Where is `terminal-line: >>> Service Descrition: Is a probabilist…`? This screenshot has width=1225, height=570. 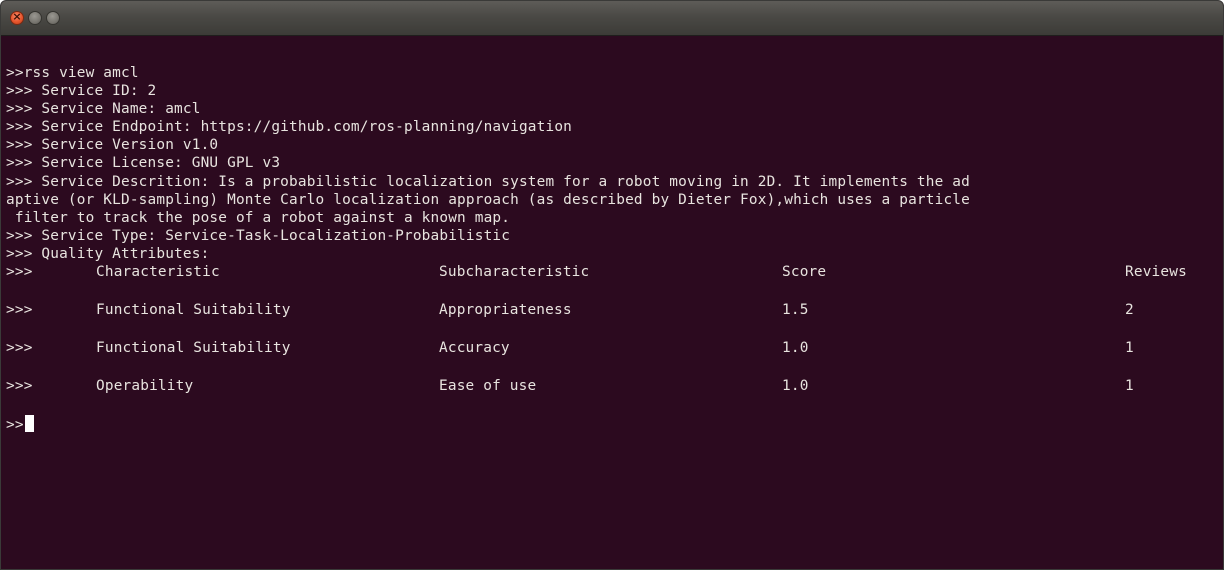
terminal-line: >>> Service Descrition: Is a probabilist… is located at coordinates (488, 181).